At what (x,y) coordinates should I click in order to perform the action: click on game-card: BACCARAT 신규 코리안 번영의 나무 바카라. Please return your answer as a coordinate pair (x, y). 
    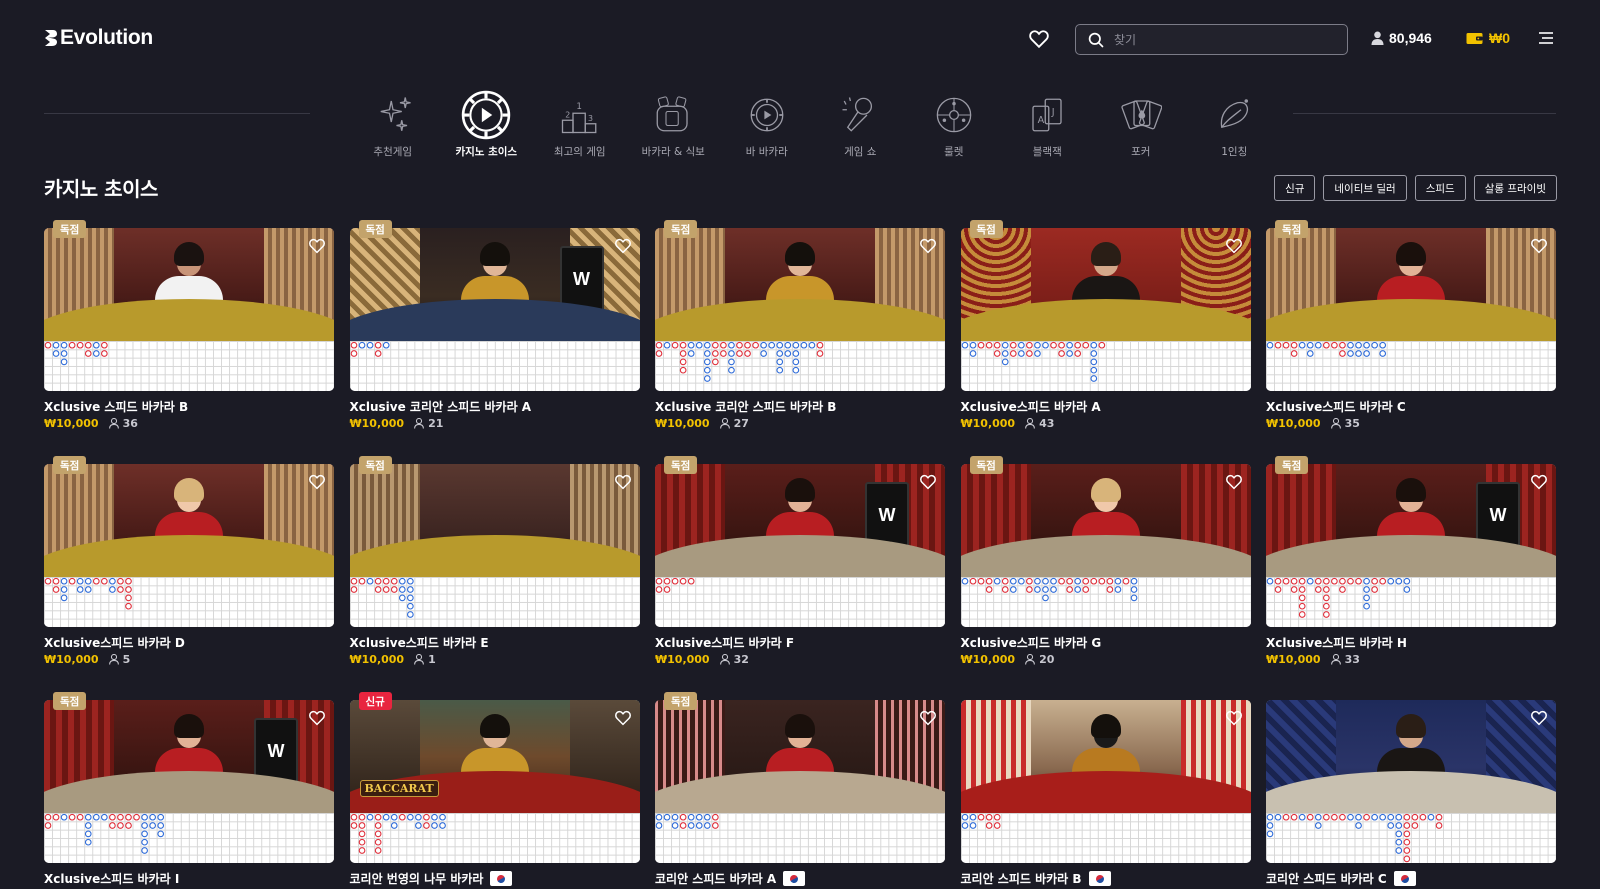
    Looking at the image, I should click on (494, 790).